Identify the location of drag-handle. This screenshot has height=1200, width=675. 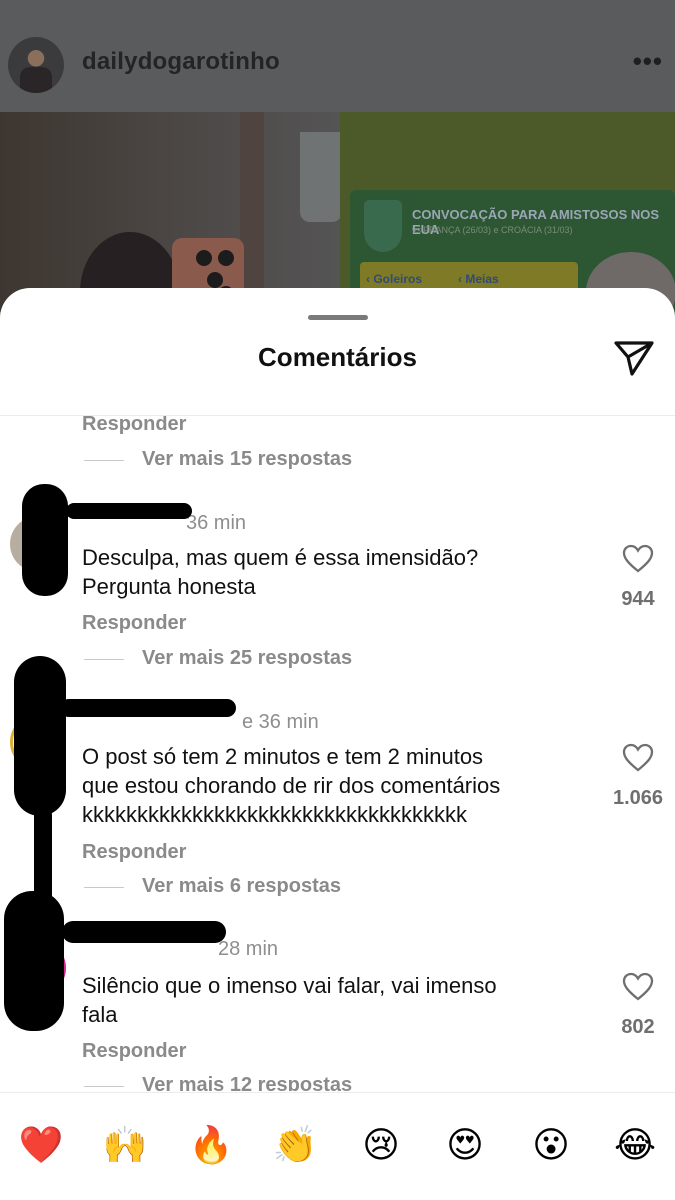
(338, 317).